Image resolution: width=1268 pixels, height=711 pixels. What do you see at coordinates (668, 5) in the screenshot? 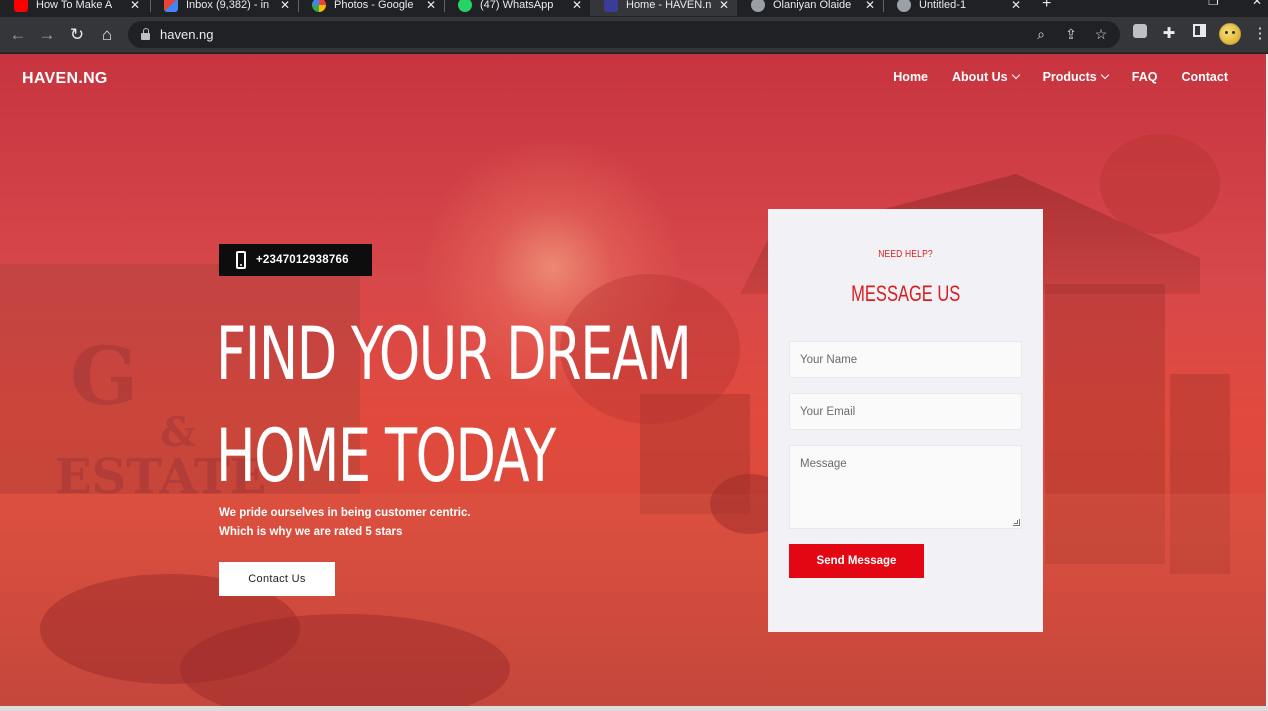
I see `tab-label: Home - HAVEN.n` at bounding box center [668, 5].